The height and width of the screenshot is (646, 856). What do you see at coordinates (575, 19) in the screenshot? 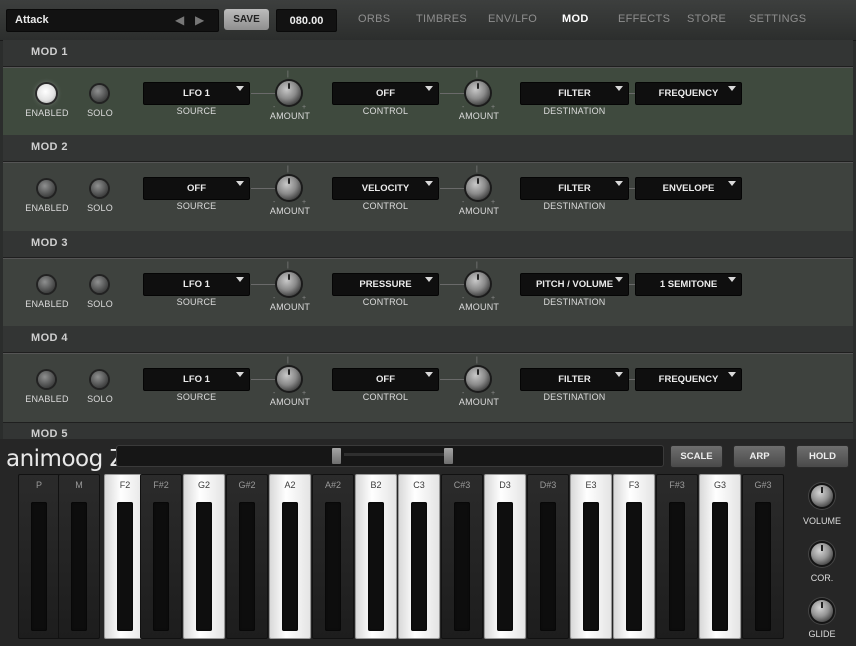
I see `tab-mod: MOD` at bounding box center [575, 19].